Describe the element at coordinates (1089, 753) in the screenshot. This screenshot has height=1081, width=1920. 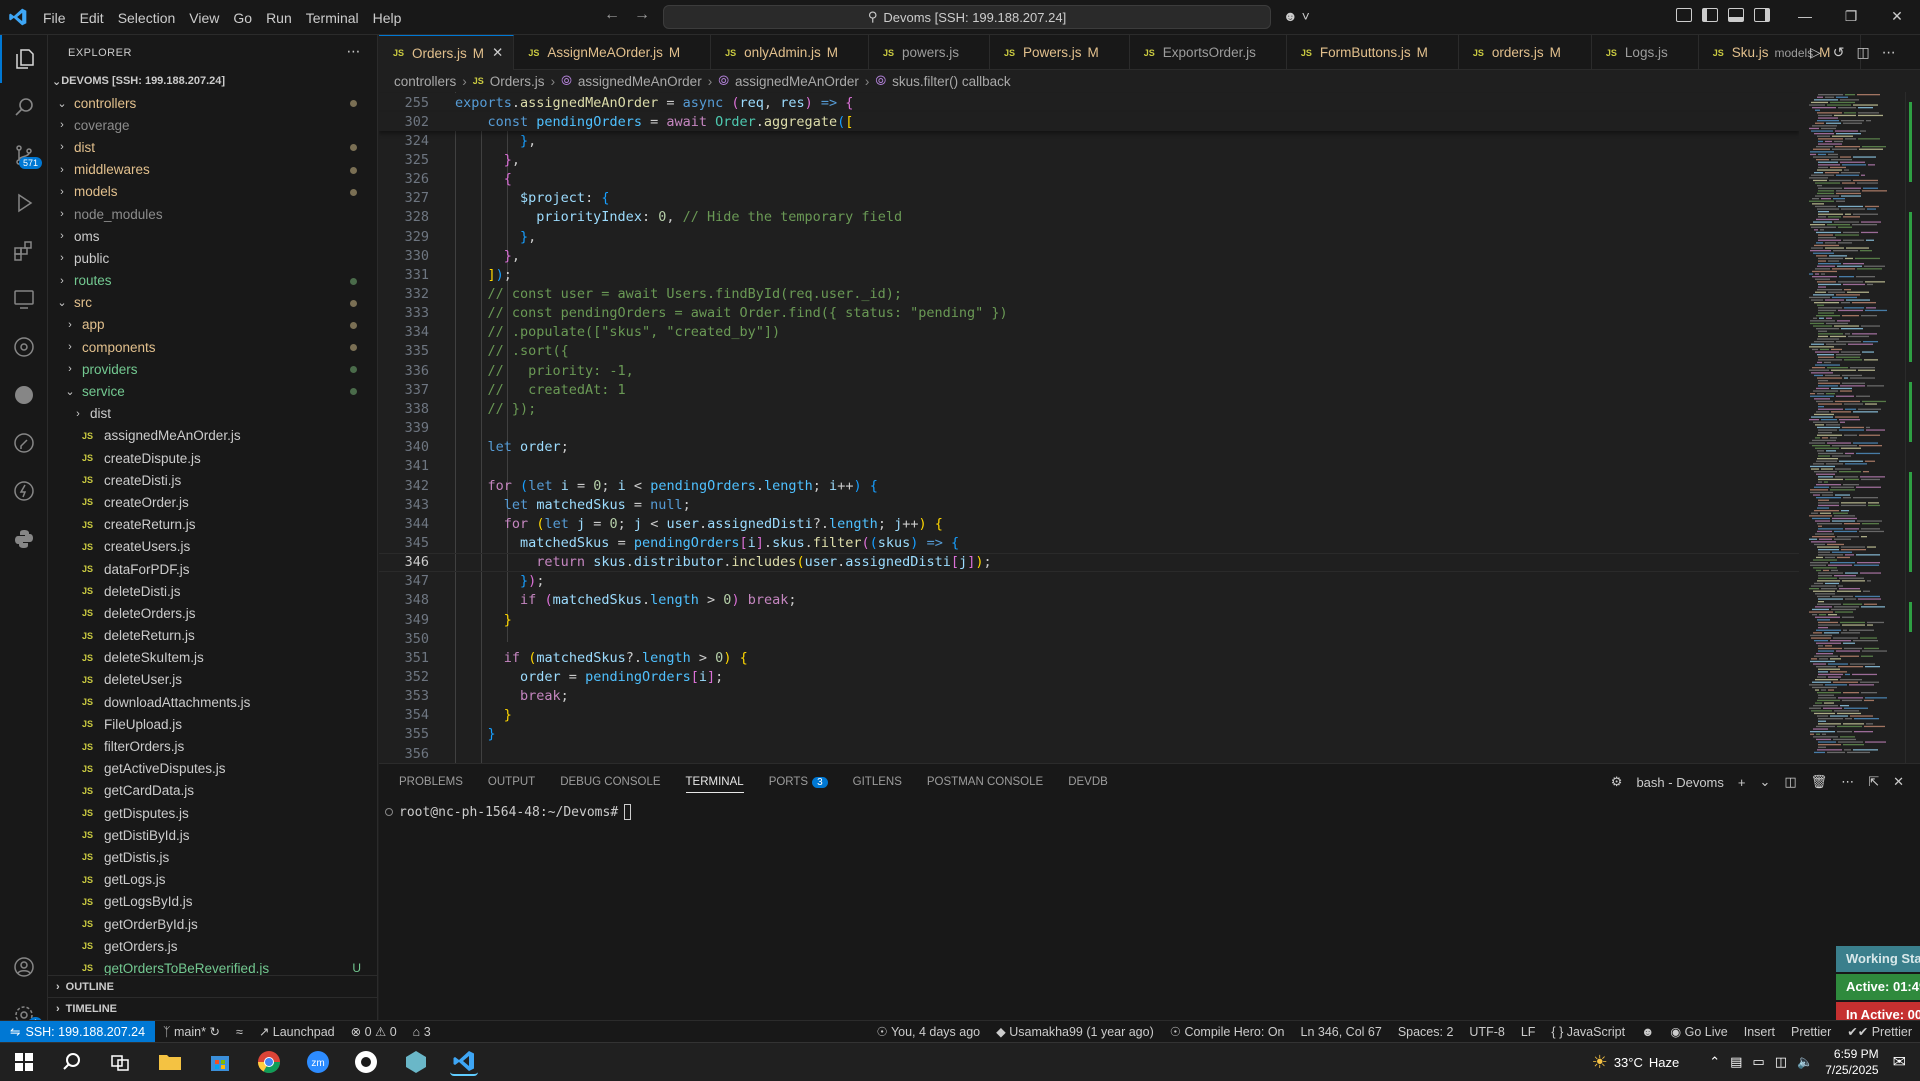
I see `code-line: 356` at that location.